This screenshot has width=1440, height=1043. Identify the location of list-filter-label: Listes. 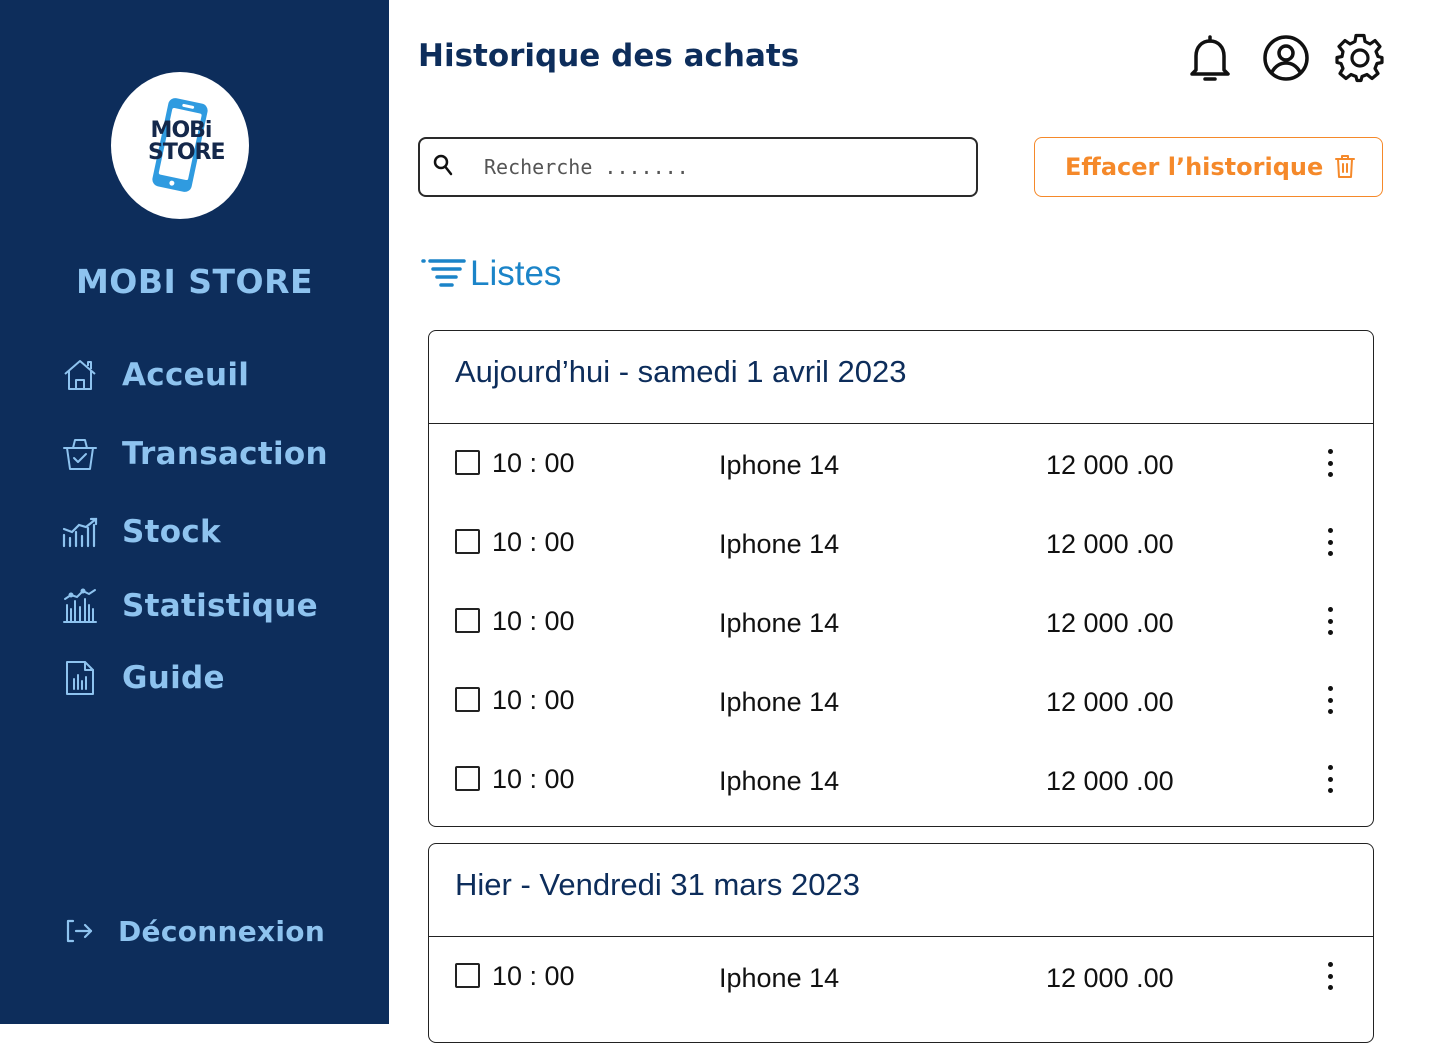
(516, 273).